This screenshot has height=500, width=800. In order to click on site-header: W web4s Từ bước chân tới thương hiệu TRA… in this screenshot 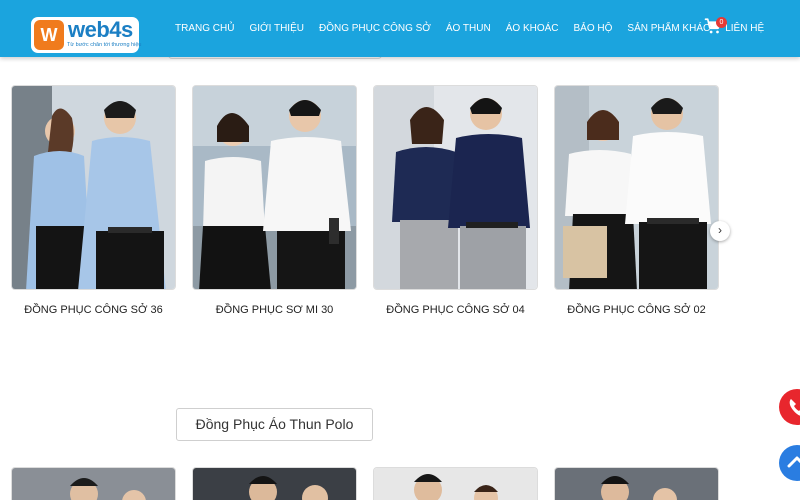, I will do `click(400, 28)`.